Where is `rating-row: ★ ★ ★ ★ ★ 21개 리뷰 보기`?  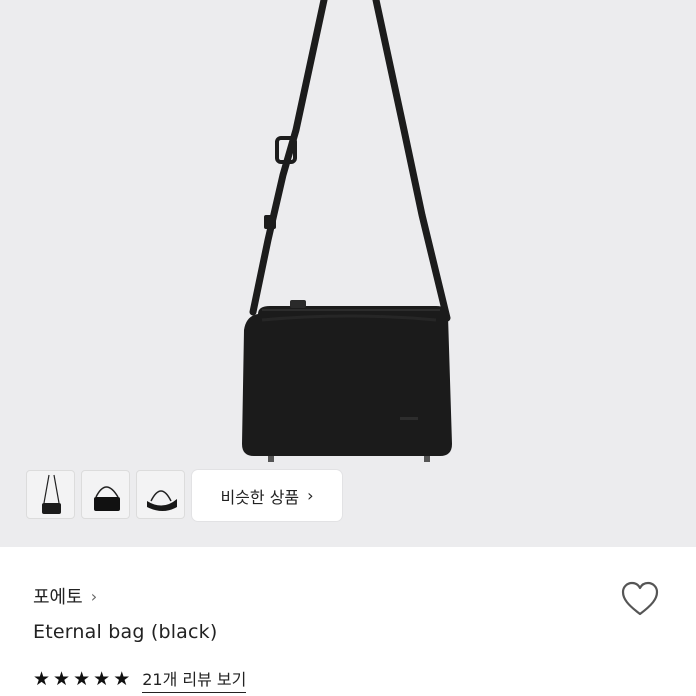
rating-row: ★ ★ ★ ★ ★ 21개 리뷰 보기 is located at coordinates (140, 679).